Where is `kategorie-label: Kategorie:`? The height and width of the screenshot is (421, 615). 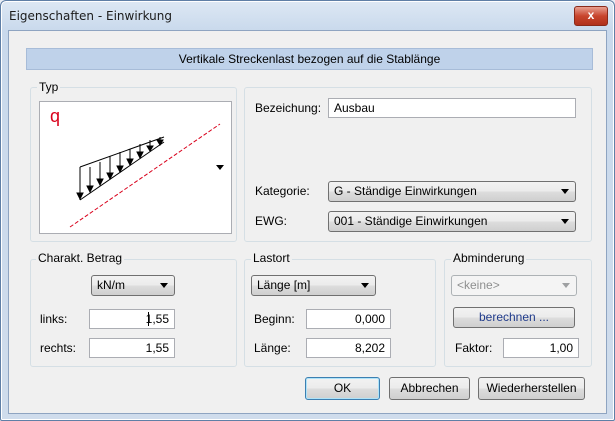 kategorie-label: Kategorie: is located at coordinates (282, 191).